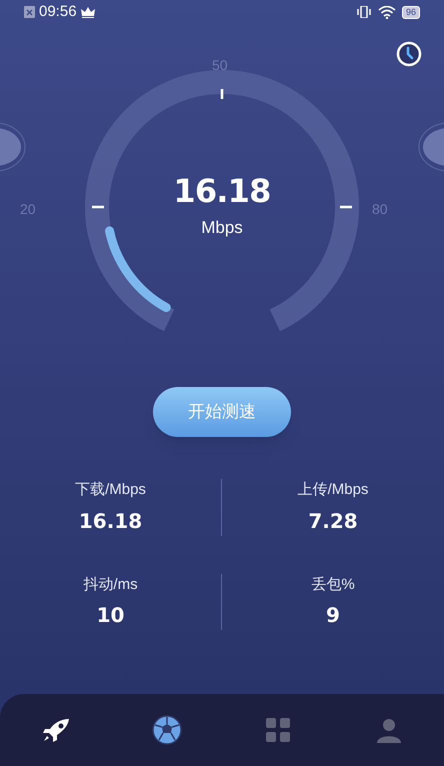 Image resolution: width=444 pixels, height=766 pixels. What do you see at coordinates (387, 12) in the screenshot?
I see `wifi-icon` at bounding box center [387, 12].